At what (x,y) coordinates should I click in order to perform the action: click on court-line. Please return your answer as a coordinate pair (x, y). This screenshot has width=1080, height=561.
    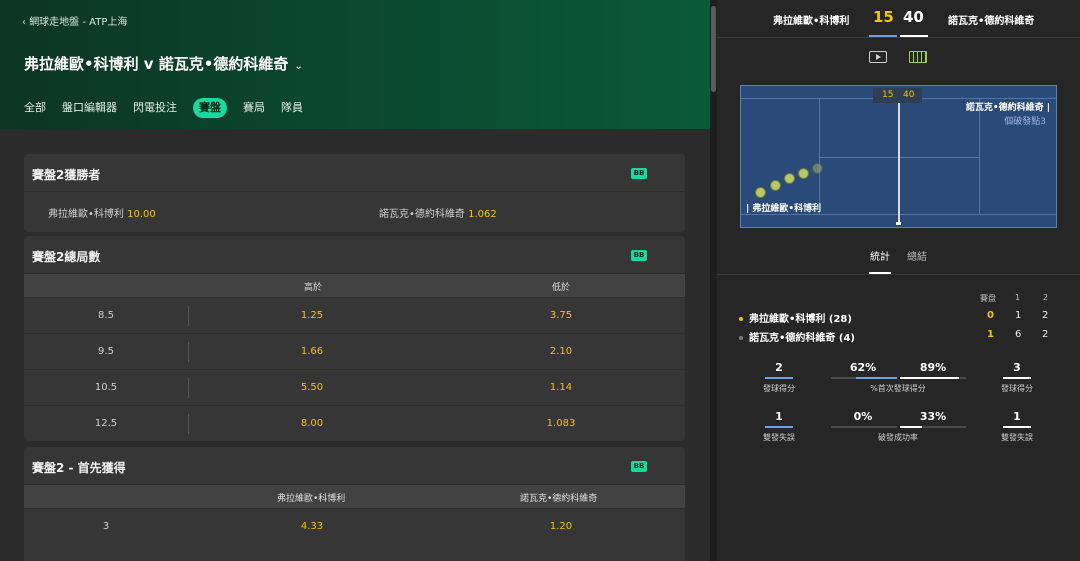
    Looking at the image, I should click on (819, 156).